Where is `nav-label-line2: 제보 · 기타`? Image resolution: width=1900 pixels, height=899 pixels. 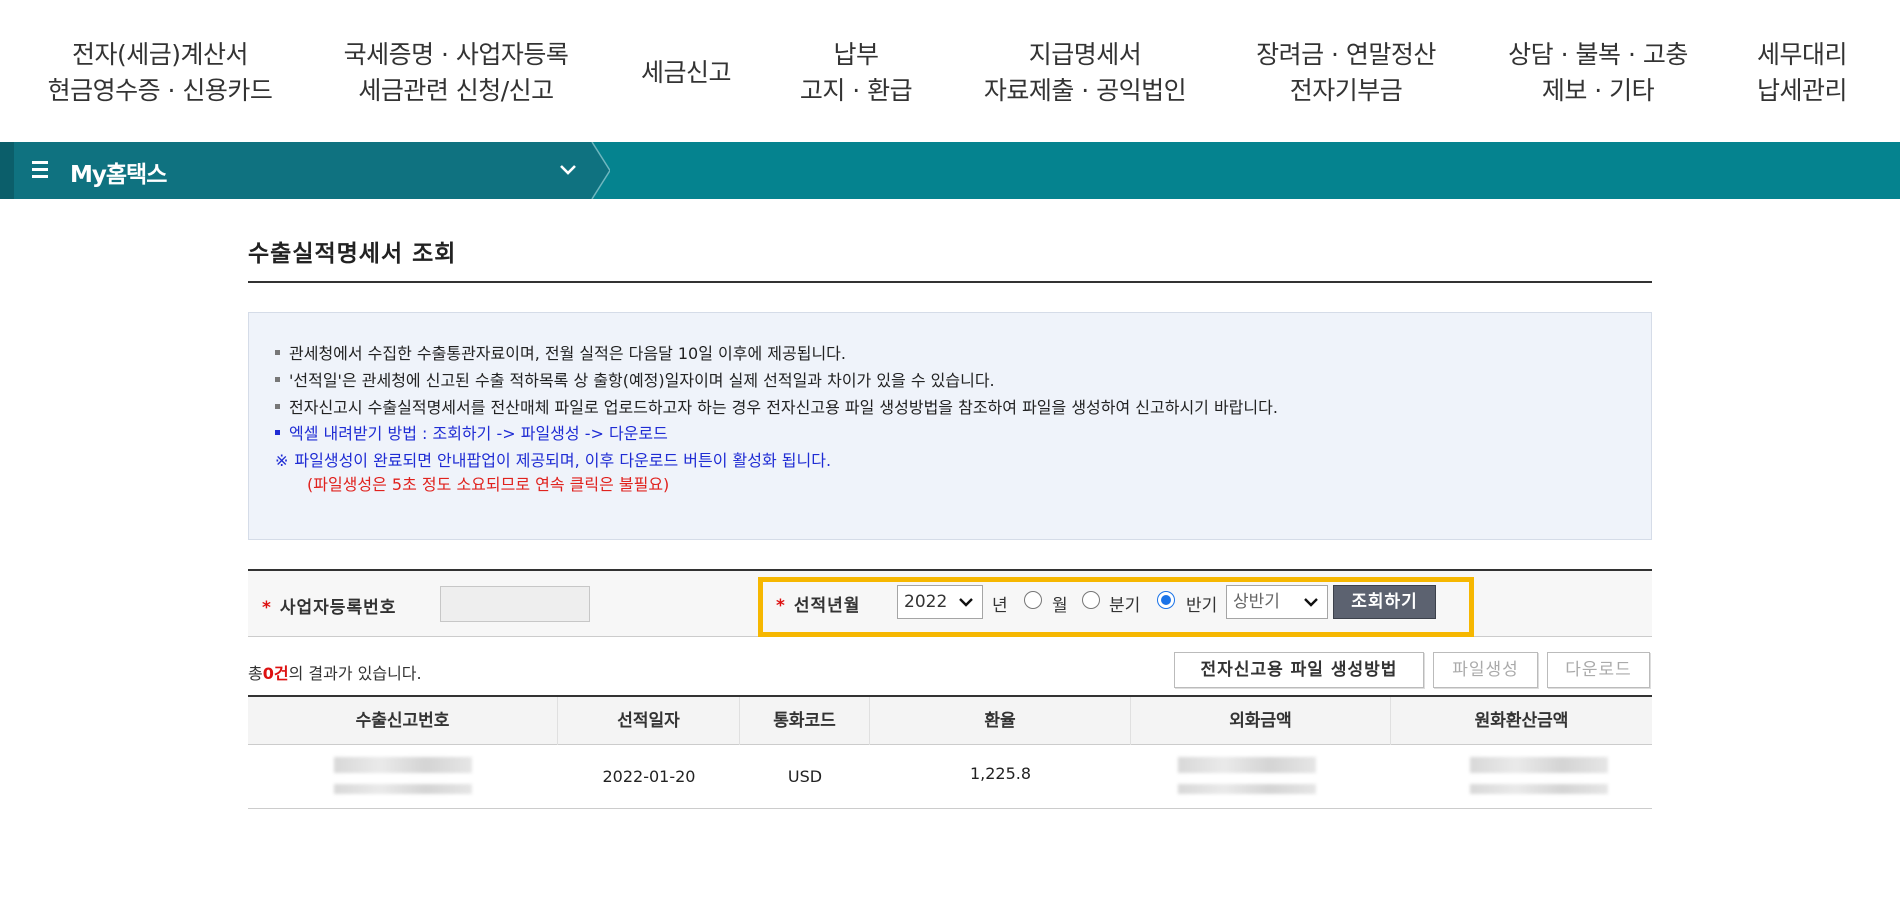 nav-label-line2: 제보 · 기타 is located at coordinates (1598, 90).